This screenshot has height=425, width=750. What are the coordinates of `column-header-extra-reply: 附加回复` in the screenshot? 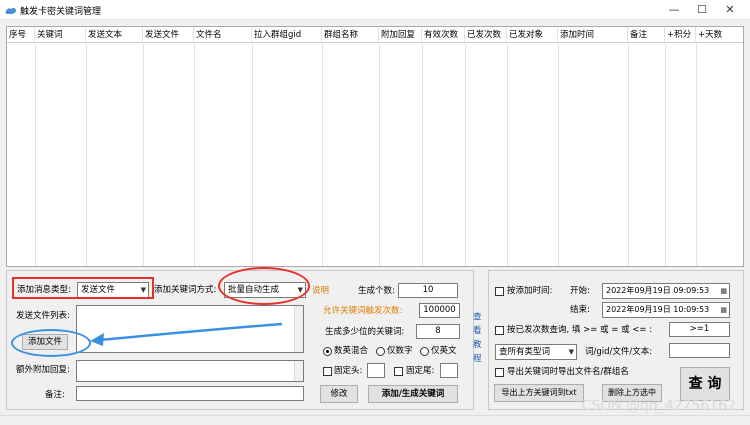 It's located at (400, 35).